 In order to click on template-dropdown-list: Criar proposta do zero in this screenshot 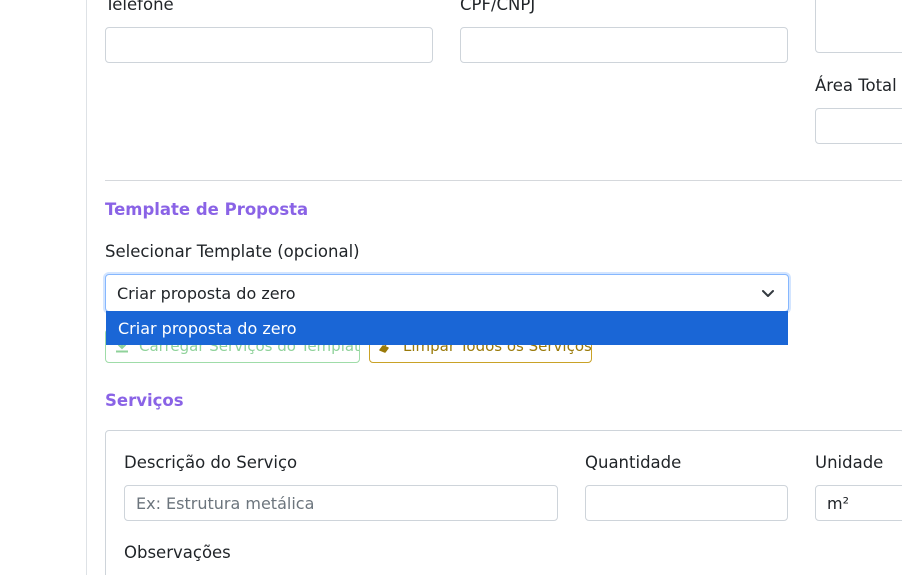, I will do `click(447, 328)`.